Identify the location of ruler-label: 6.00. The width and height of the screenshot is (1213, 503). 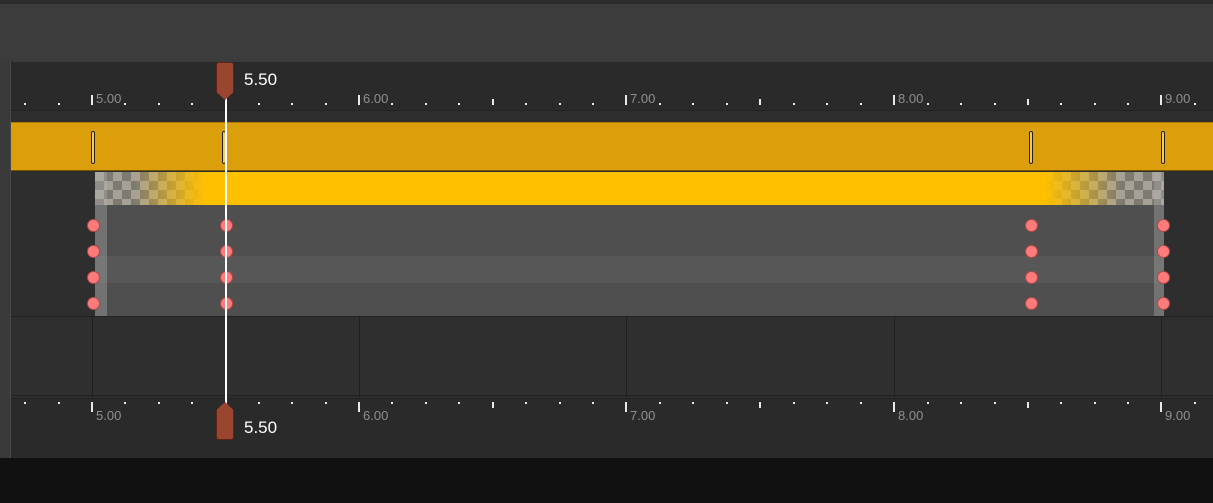
(376, 98).